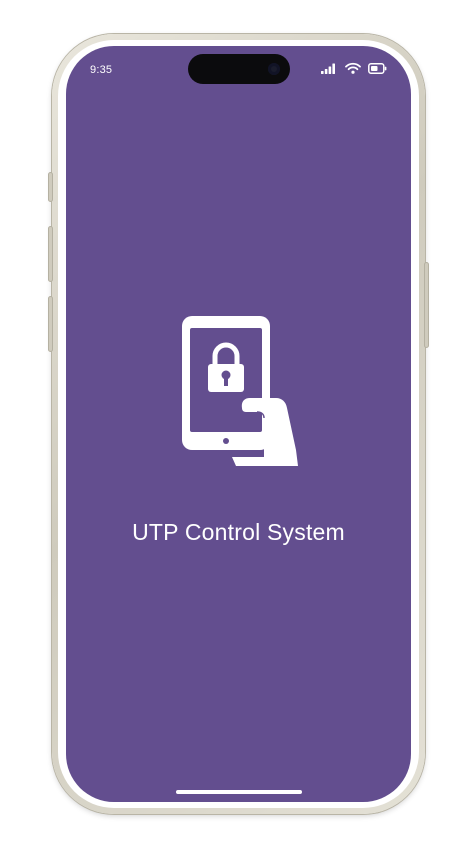 This screenshot has width=475, height=845. Describe the element at coordinates (328, 68) in the screenshot. I see `signal-bars-icon` at that location.